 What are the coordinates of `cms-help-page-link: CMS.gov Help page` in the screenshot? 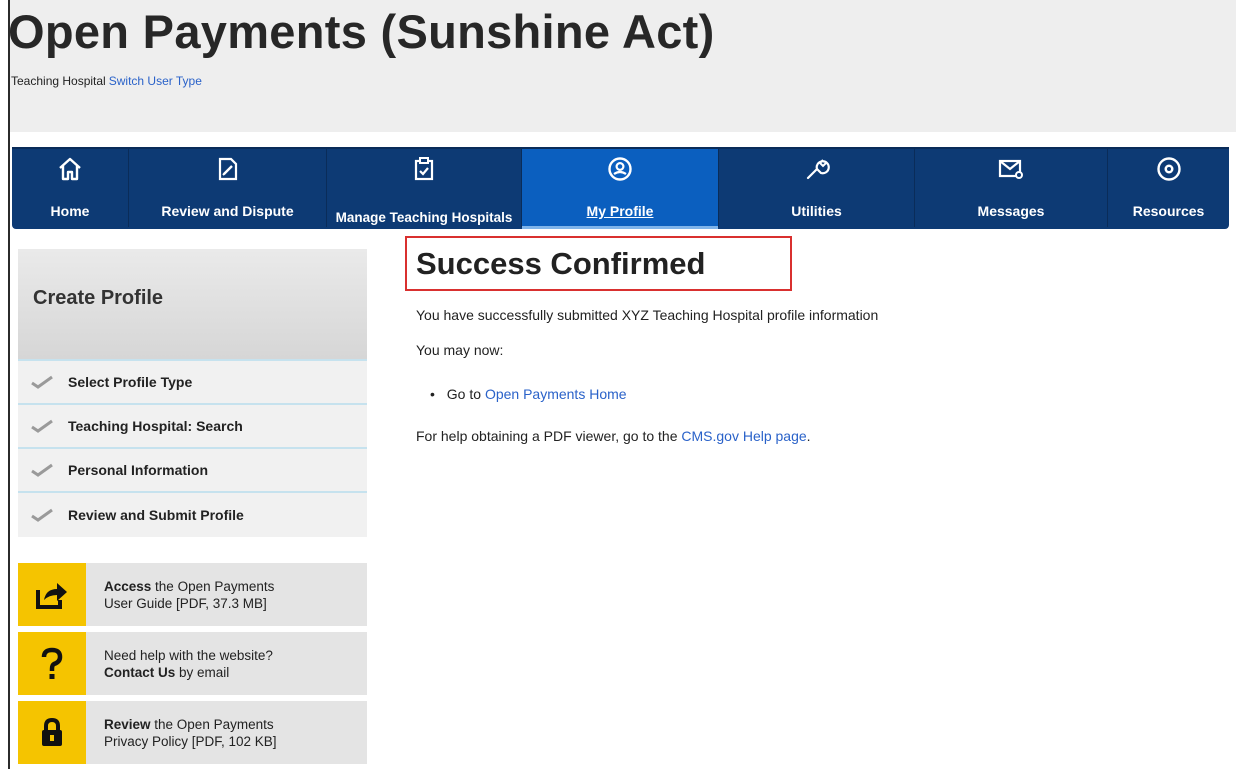 It's located at (743, 436).